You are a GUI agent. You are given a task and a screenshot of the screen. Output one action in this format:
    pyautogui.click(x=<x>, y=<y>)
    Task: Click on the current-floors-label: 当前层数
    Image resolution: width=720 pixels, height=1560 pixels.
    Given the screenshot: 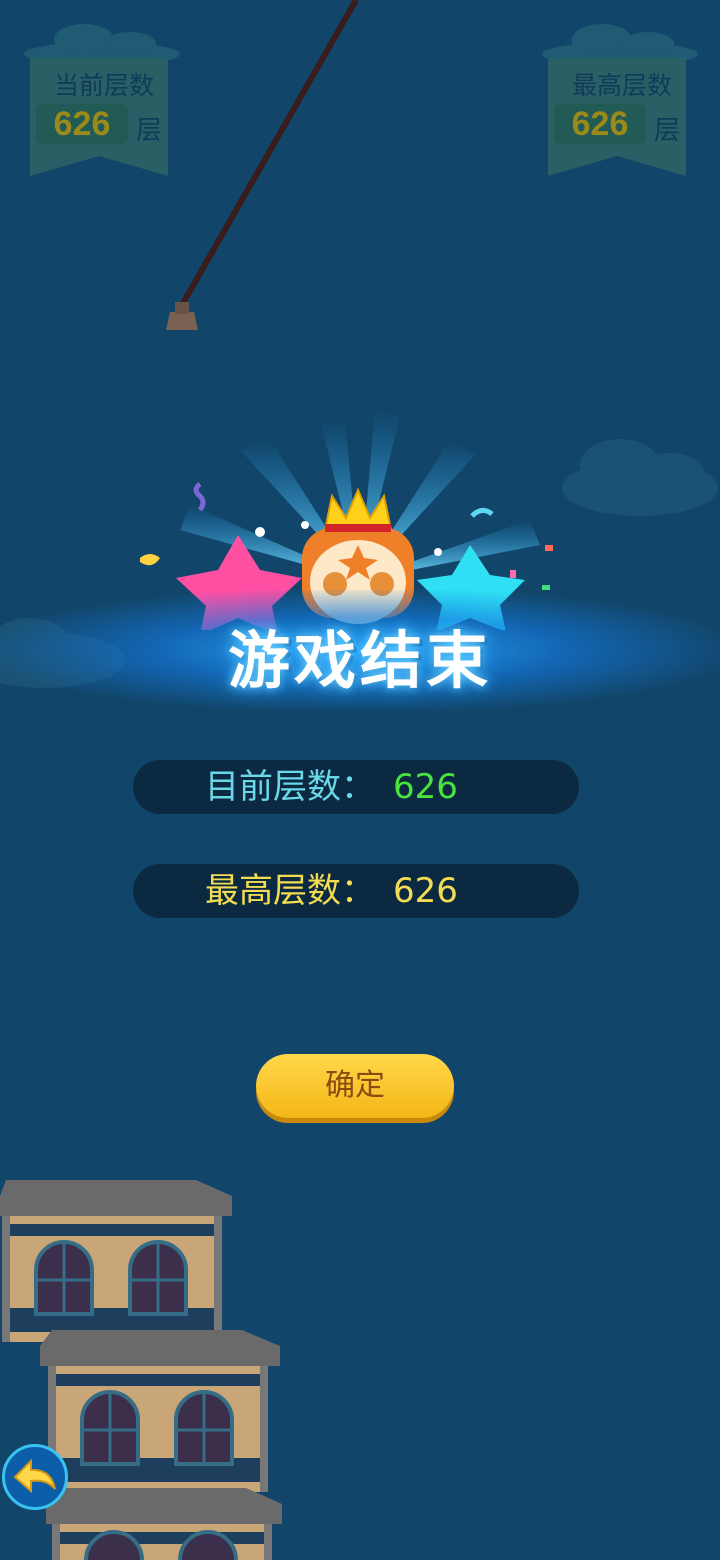 What is the action you would take?
    pyautogui.click(x=103, y=85)
    